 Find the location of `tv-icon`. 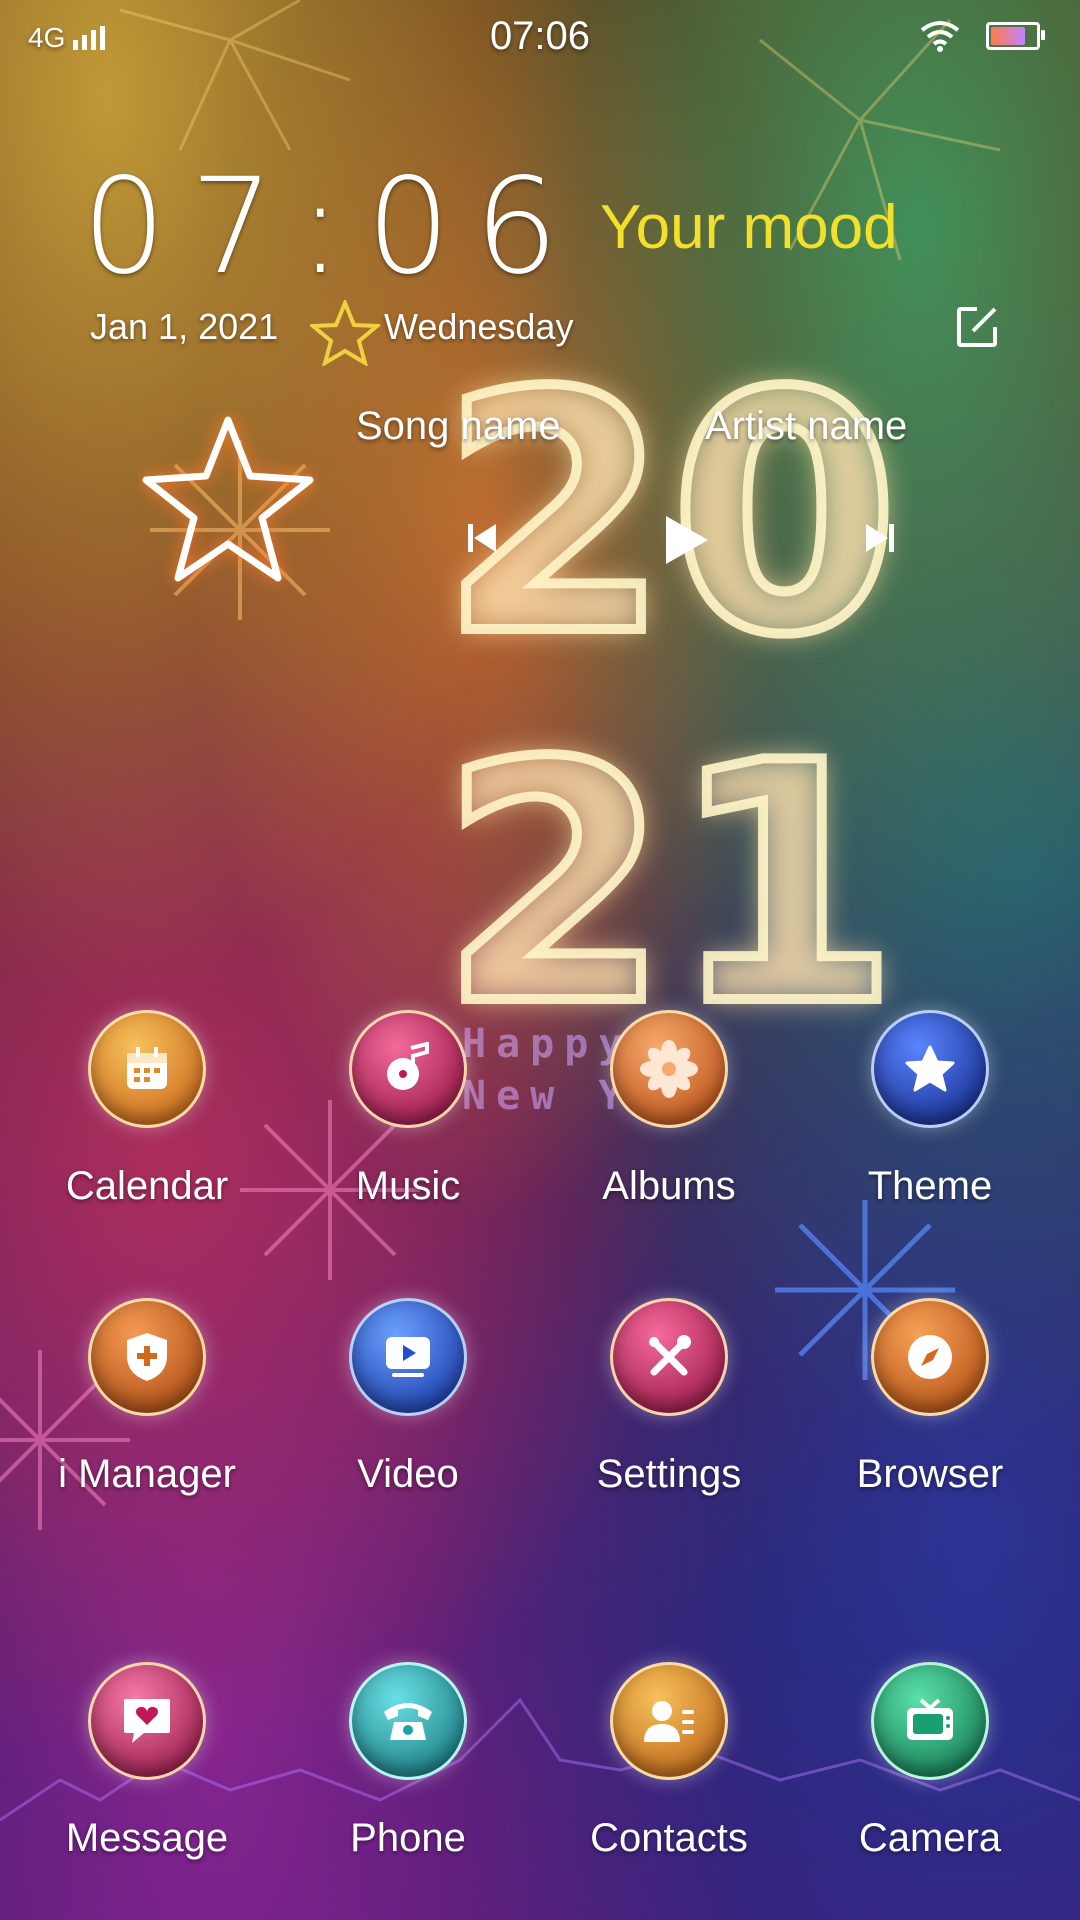

tv-icon is located at coordinates (930, 1719).